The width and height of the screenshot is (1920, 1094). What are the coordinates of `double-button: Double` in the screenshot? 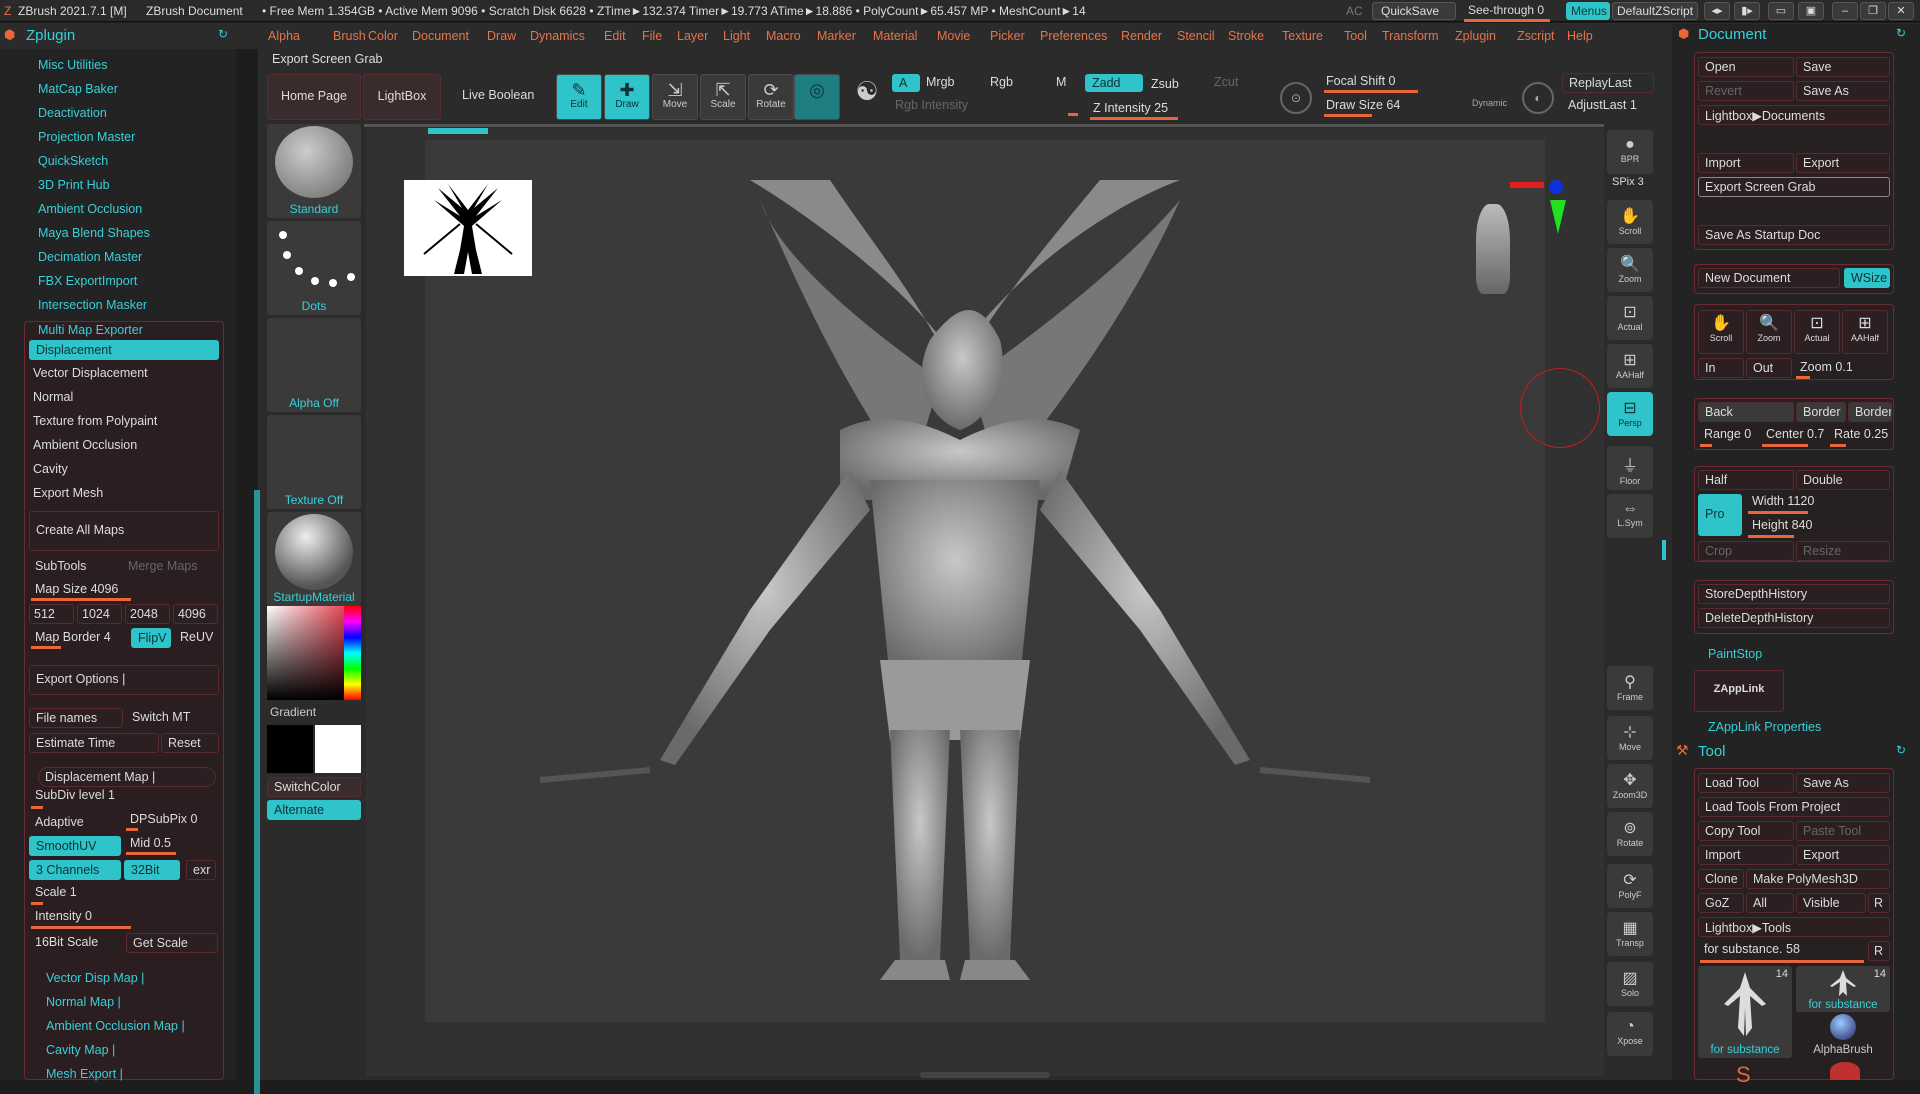 It's located at (1843, 480).